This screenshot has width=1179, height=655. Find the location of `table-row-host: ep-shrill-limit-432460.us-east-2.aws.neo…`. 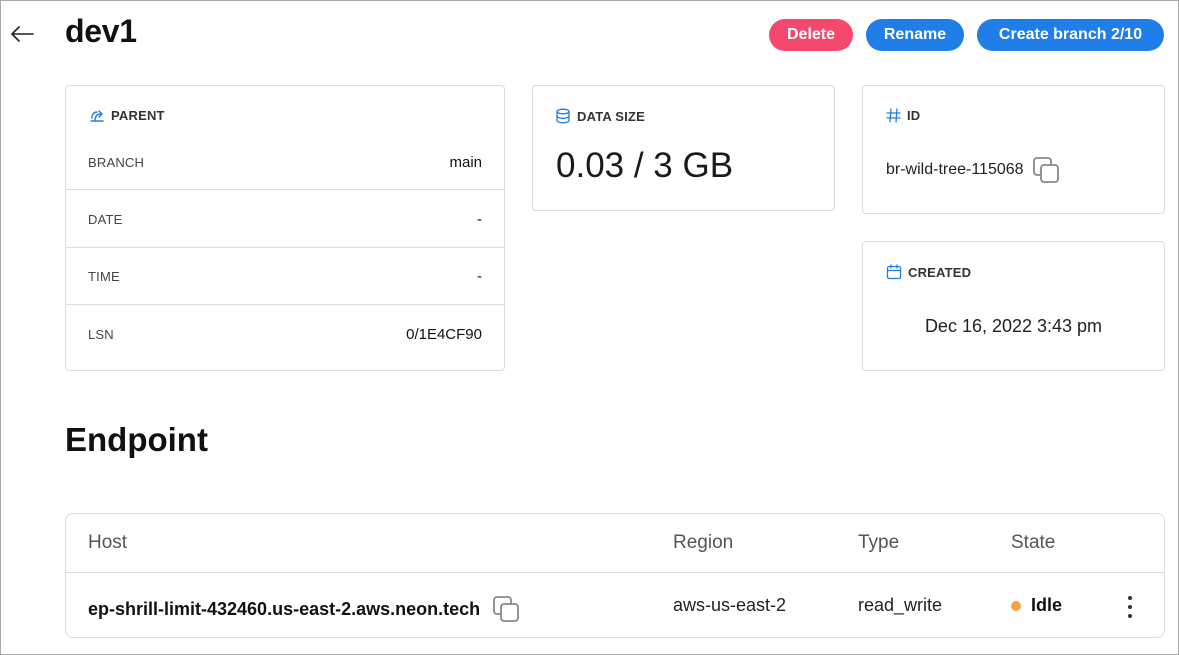

table-row-host: ep-shrill-limit-432460.us-east-2.aws.neo… is located at coordinates (304, 609).